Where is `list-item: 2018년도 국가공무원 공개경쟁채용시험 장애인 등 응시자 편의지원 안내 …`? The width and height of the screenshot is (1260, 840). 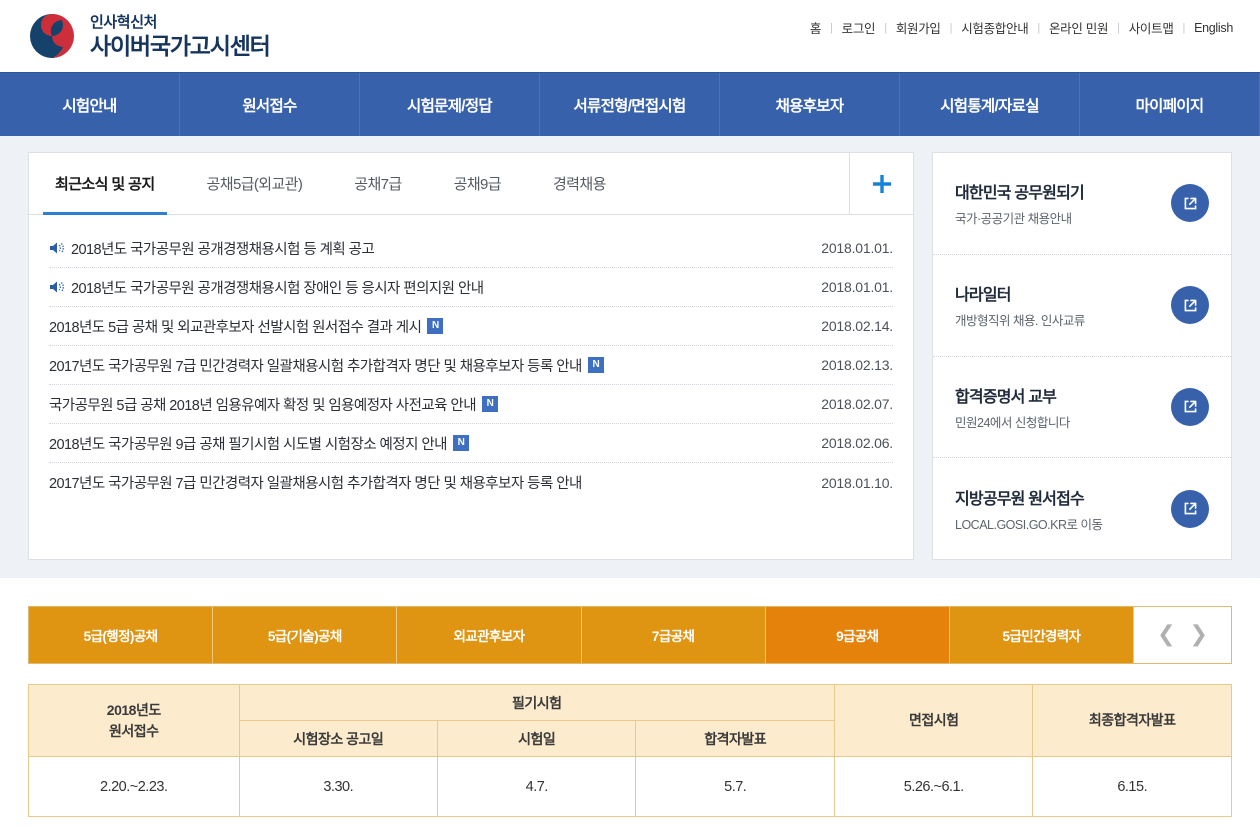
list-item: 2018년도 국가공무원 공개경쟁채용시험 장애인 등 응시자 편의지원 안내 … is located at coordinates (471, 287).